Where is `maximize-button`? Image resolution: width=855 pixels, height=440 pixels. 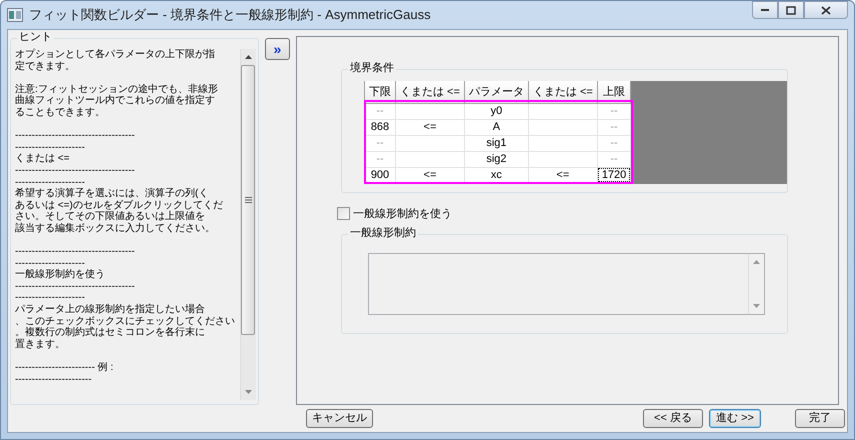
maximize-button is located at coordinates (791, 10).